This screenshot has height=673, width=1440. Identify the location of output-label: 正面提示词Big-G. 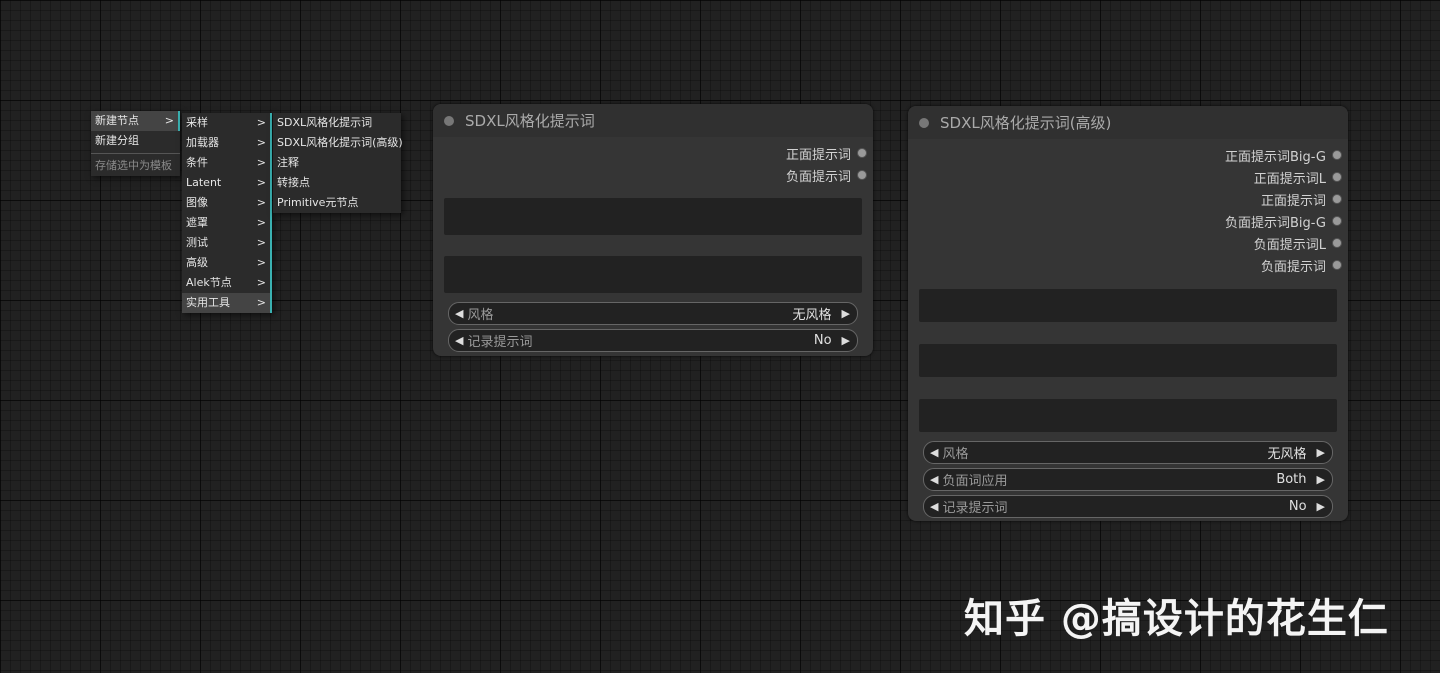
(1275, 157).